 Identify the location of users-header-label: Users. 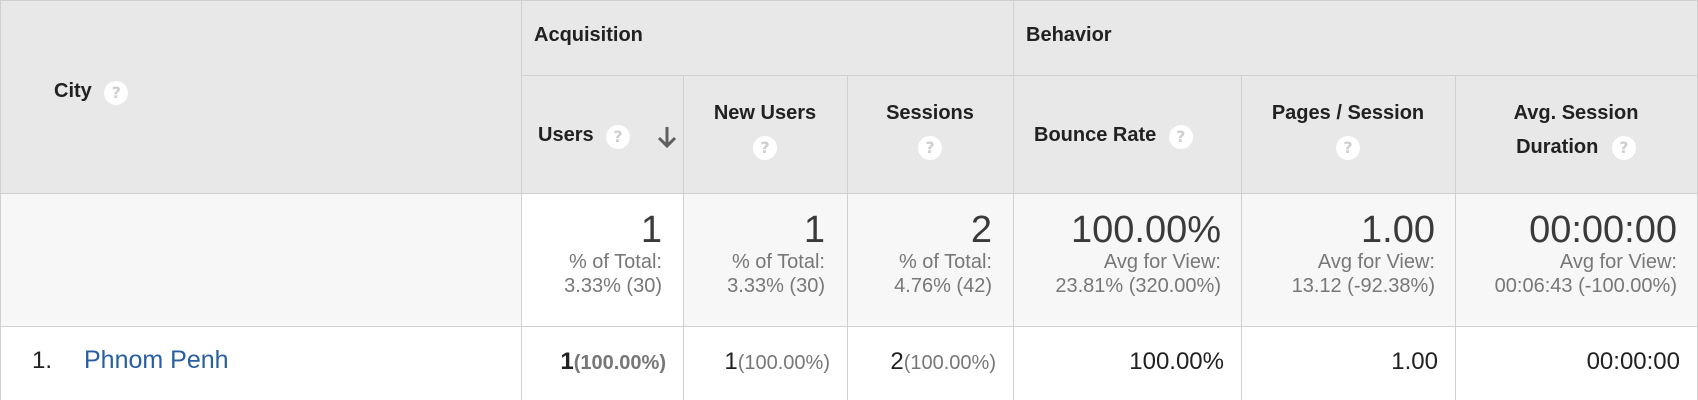
(566, 135).